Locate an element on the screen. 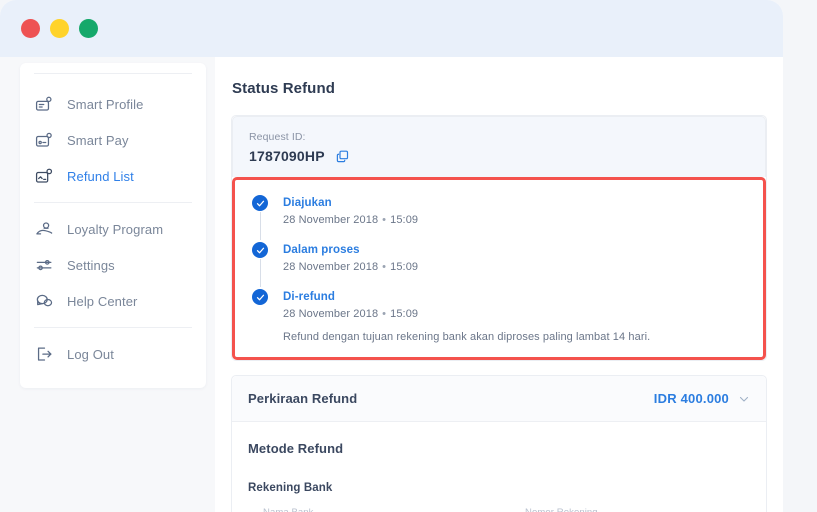  sidebar-item-label: Settings is located at coordinates (91, 265).